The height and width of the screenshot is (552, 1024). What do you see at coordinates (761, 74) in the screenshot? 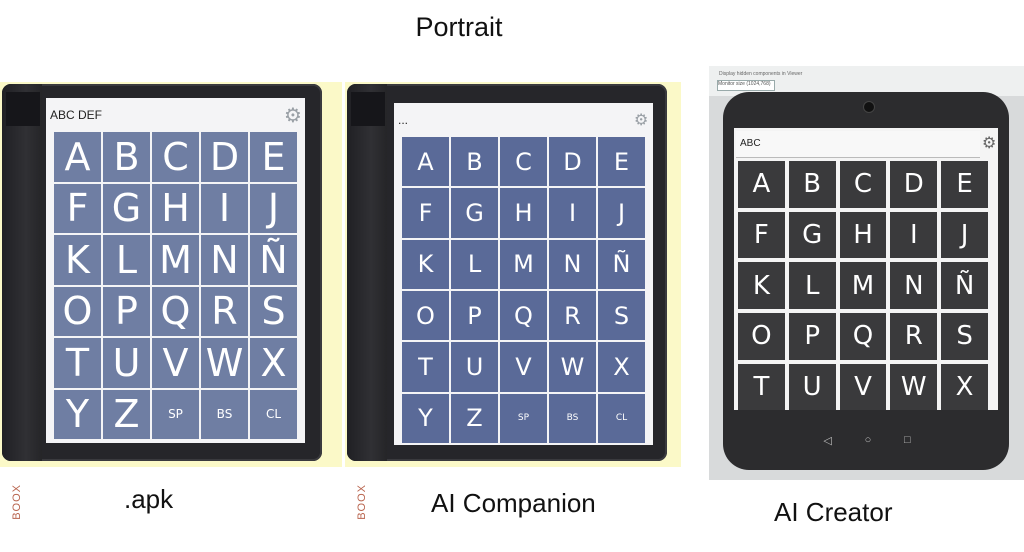
I see `option-checkbox-label: Display hidden components in Viewer` at bounding box center [761, 74].